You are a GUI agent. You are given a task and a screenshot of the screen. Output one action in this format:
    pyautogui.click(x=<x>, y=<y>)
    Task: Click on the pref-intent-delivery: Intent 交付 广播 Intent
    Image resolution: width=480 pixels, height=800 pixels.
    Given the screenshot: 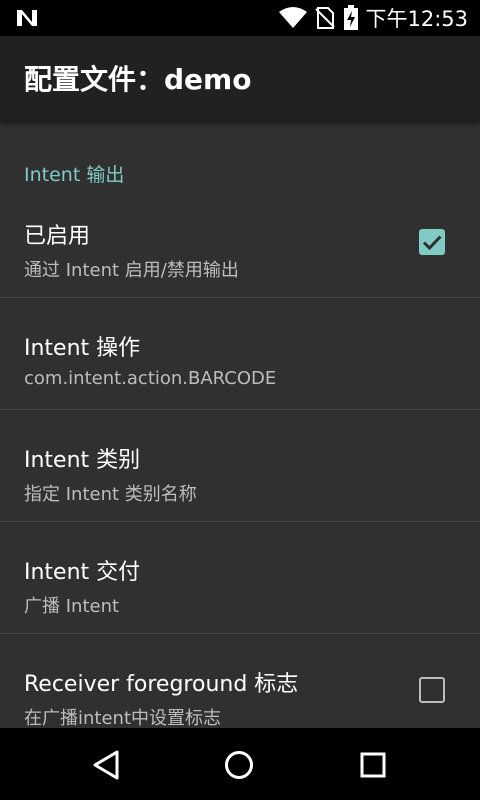 What is the action you would take?
    pyautogui.click(x=240, y=578)
    